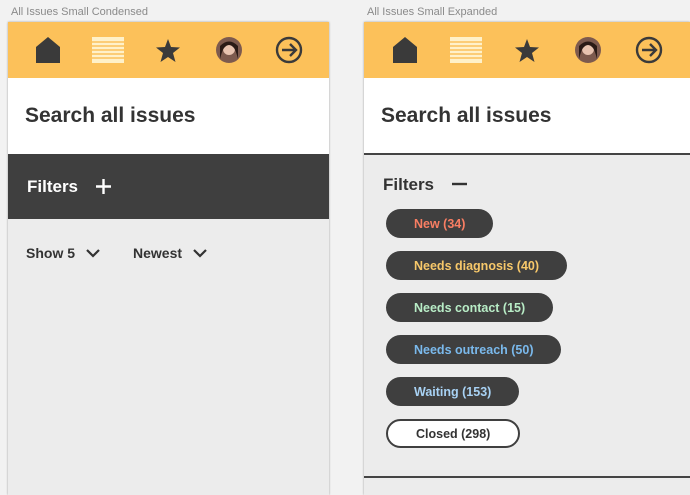  What do you see at coordinates (453, 391) in the screenshot?
I see `filter-chip-waiting: Waiting (153)` at bounding box center [453, 391].